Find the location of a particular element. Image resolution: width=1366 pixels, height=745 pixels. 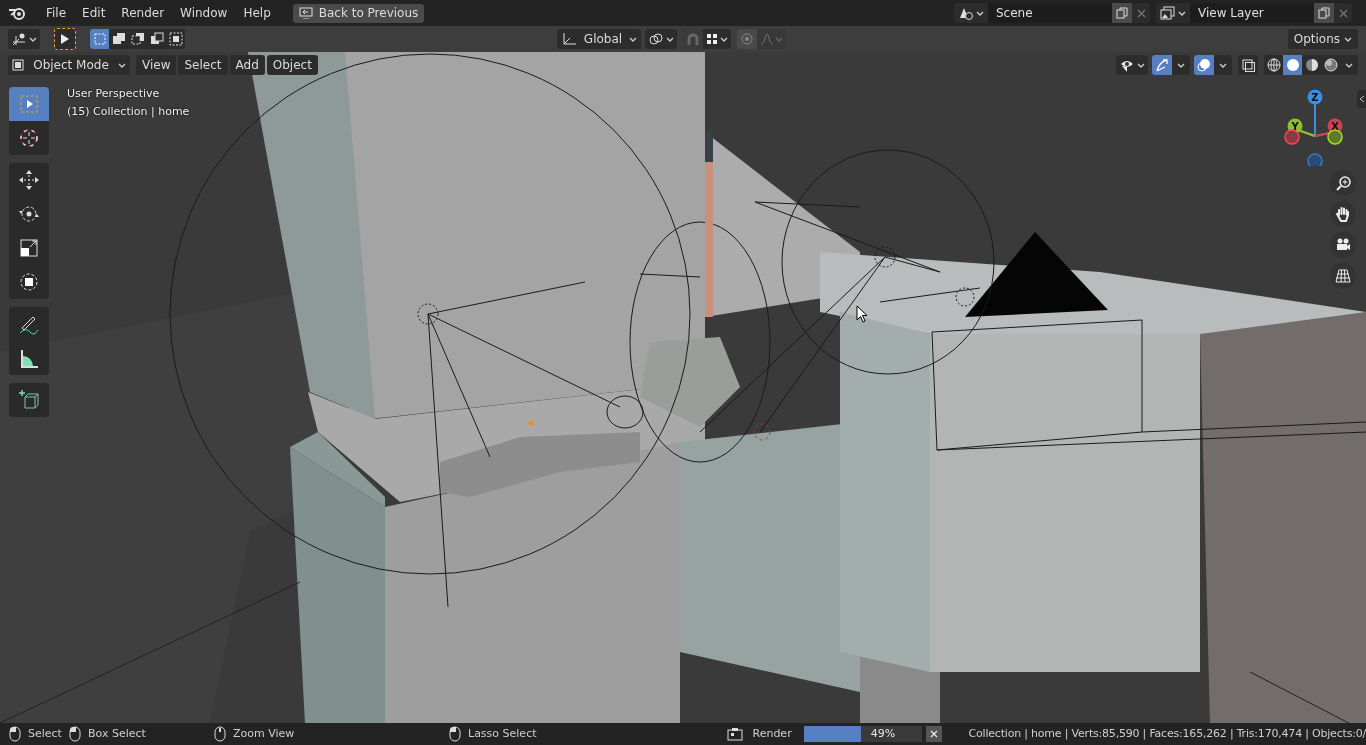

measure-tool-icon is located at coordinates (29, 358).